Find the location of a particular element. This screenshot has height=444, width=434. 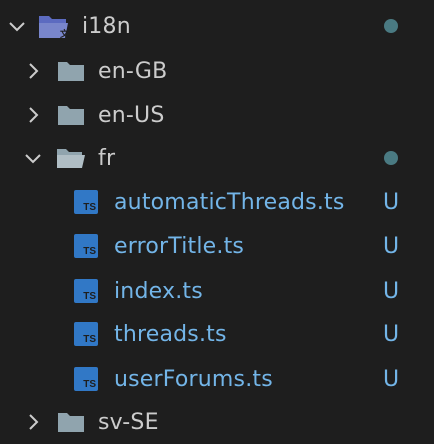

tree-item-label: en-GB is located at coordinates (133, 71).